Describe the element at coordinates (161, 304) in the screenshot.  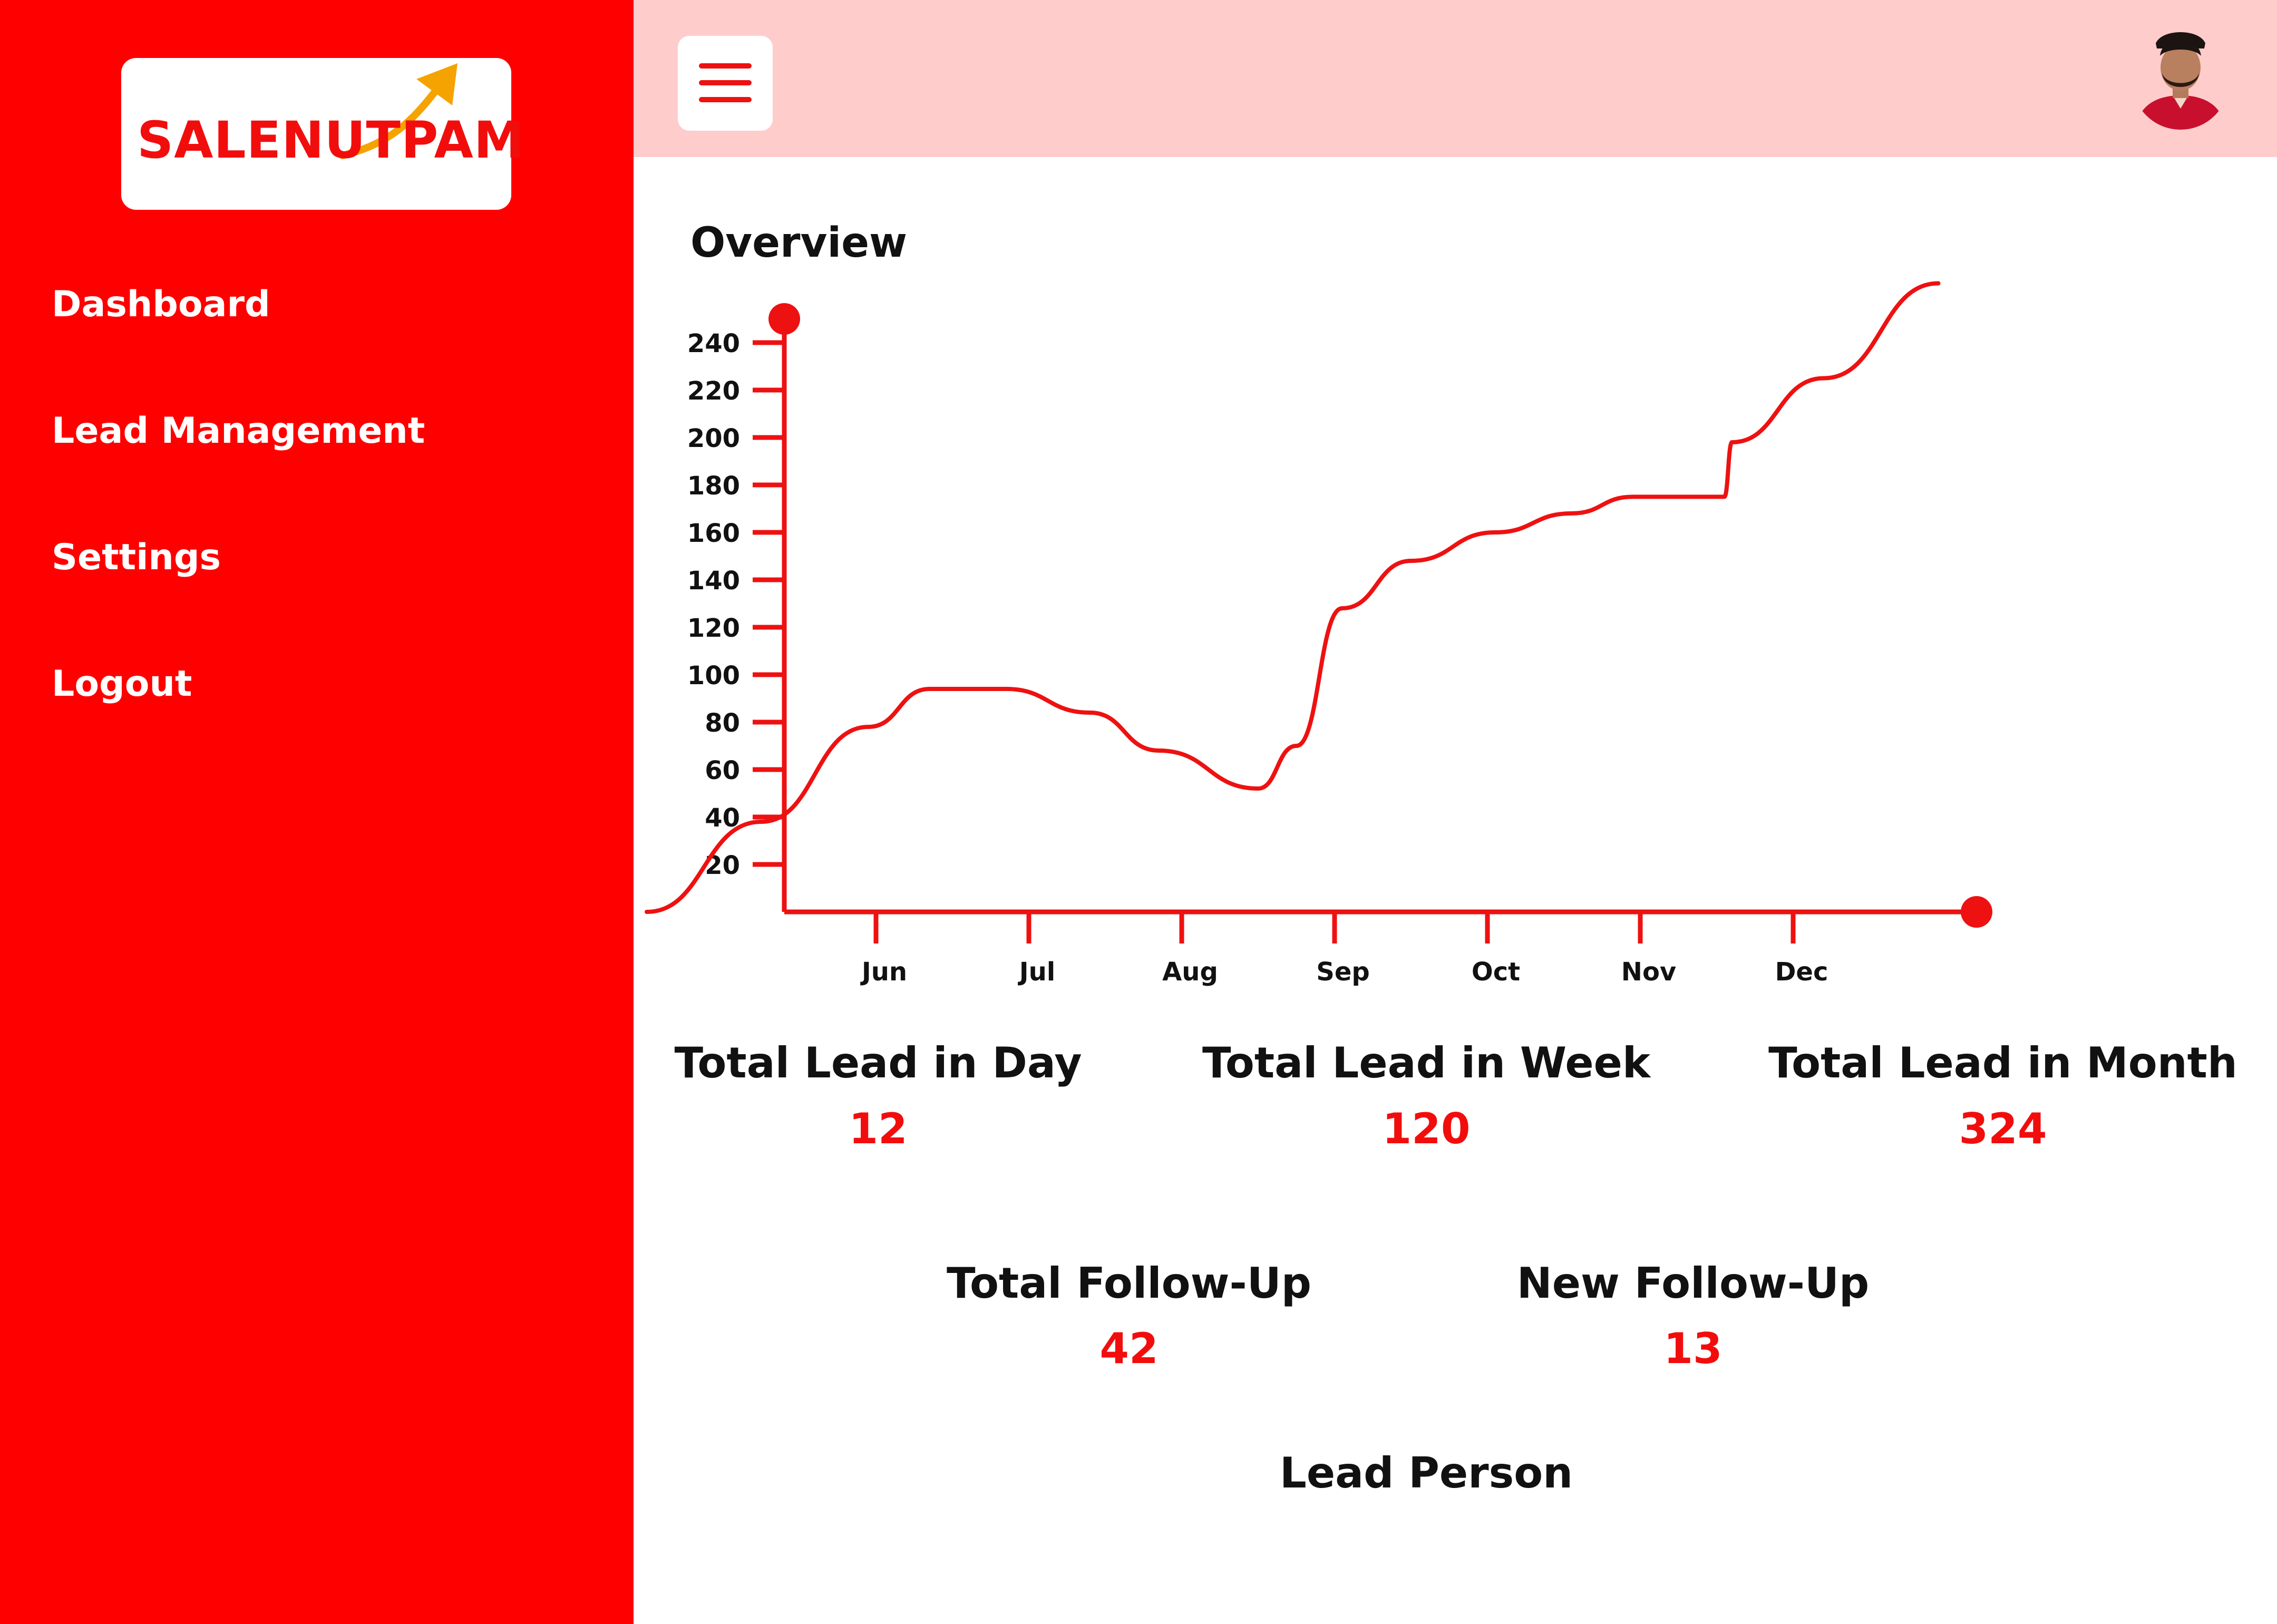
I see `sidebar-item-dashboard: Dashboard` at that location.